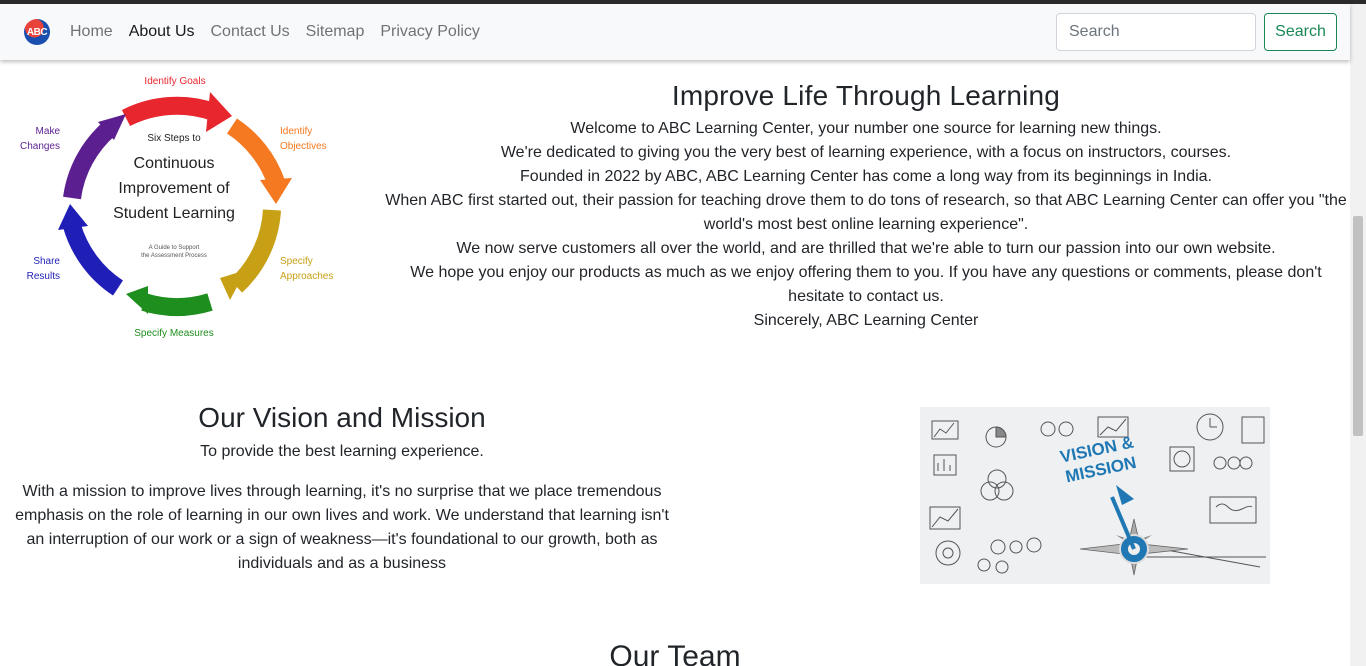 The height and width of the screenshot is (666, 1366). I want to click on nav-link-privacy-policy: Privacy Policy, so click(430, 32).